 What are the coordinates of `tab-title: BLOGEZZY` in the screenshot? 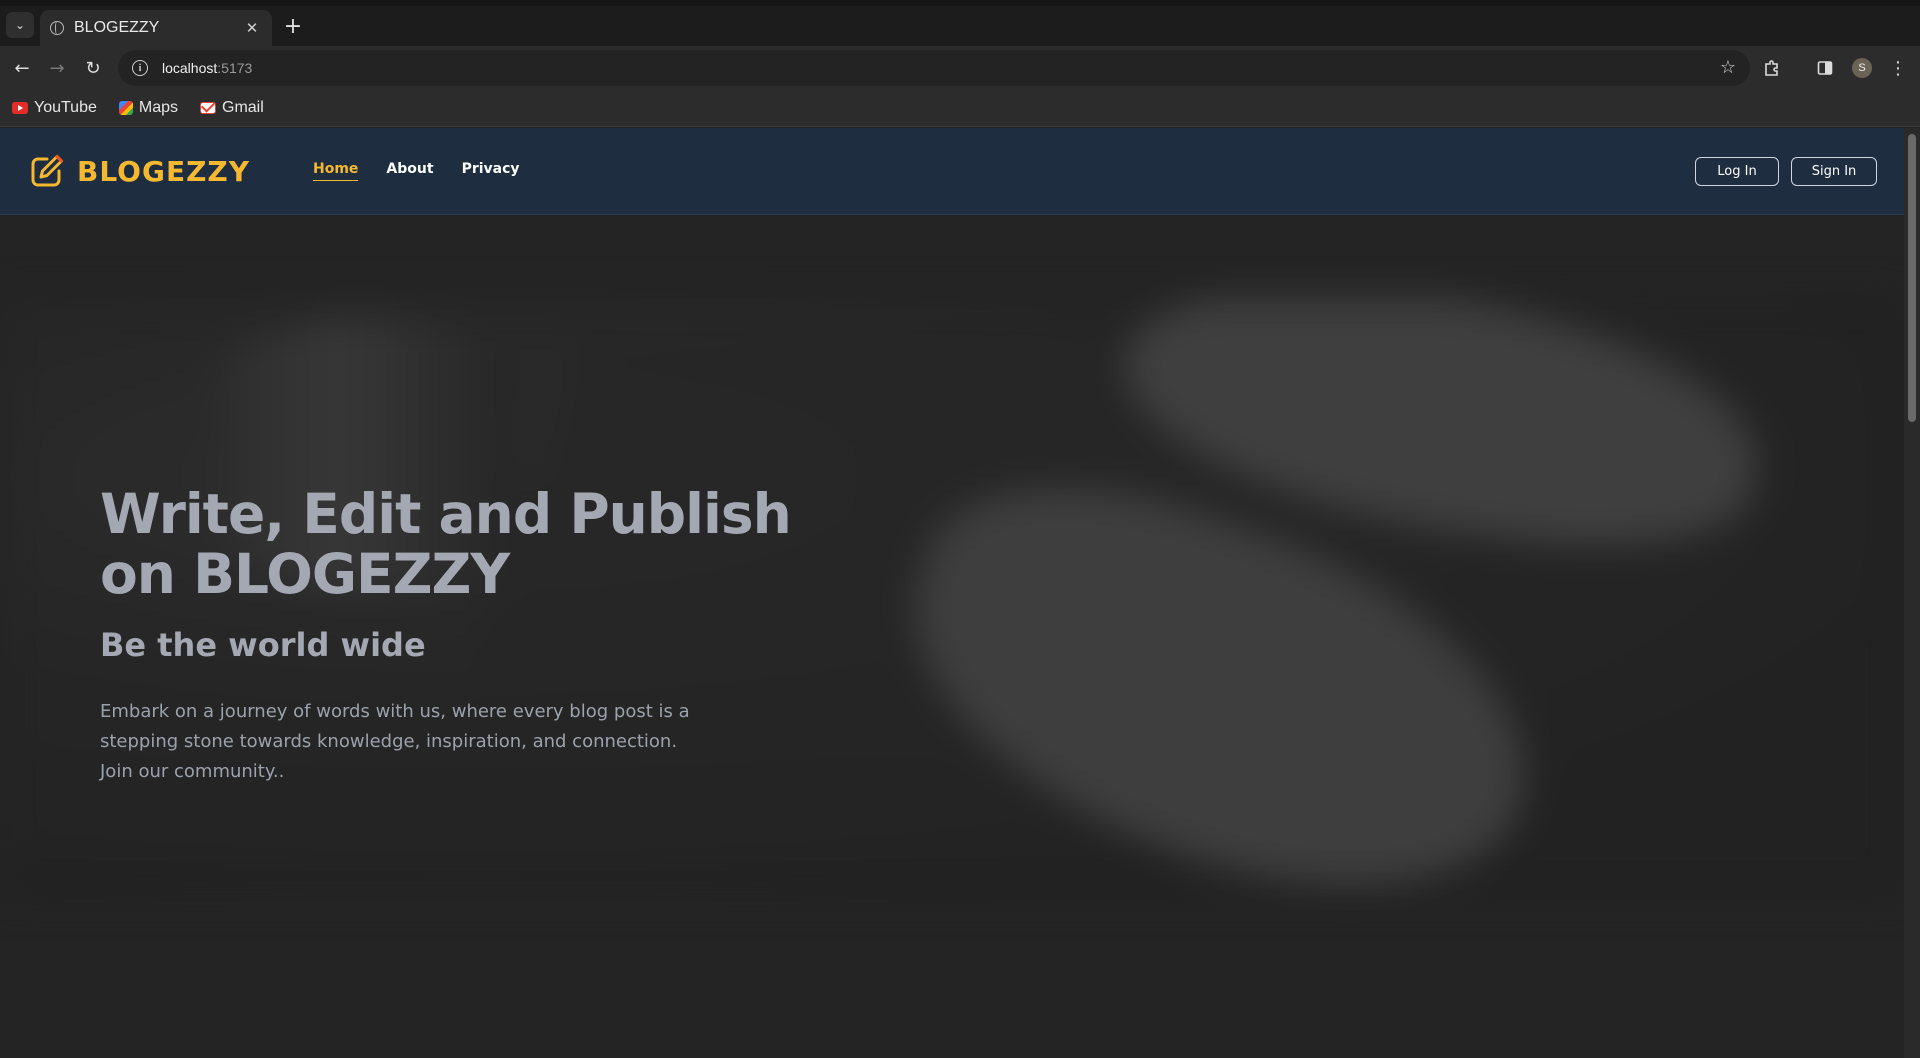 It's located at (117, 27).